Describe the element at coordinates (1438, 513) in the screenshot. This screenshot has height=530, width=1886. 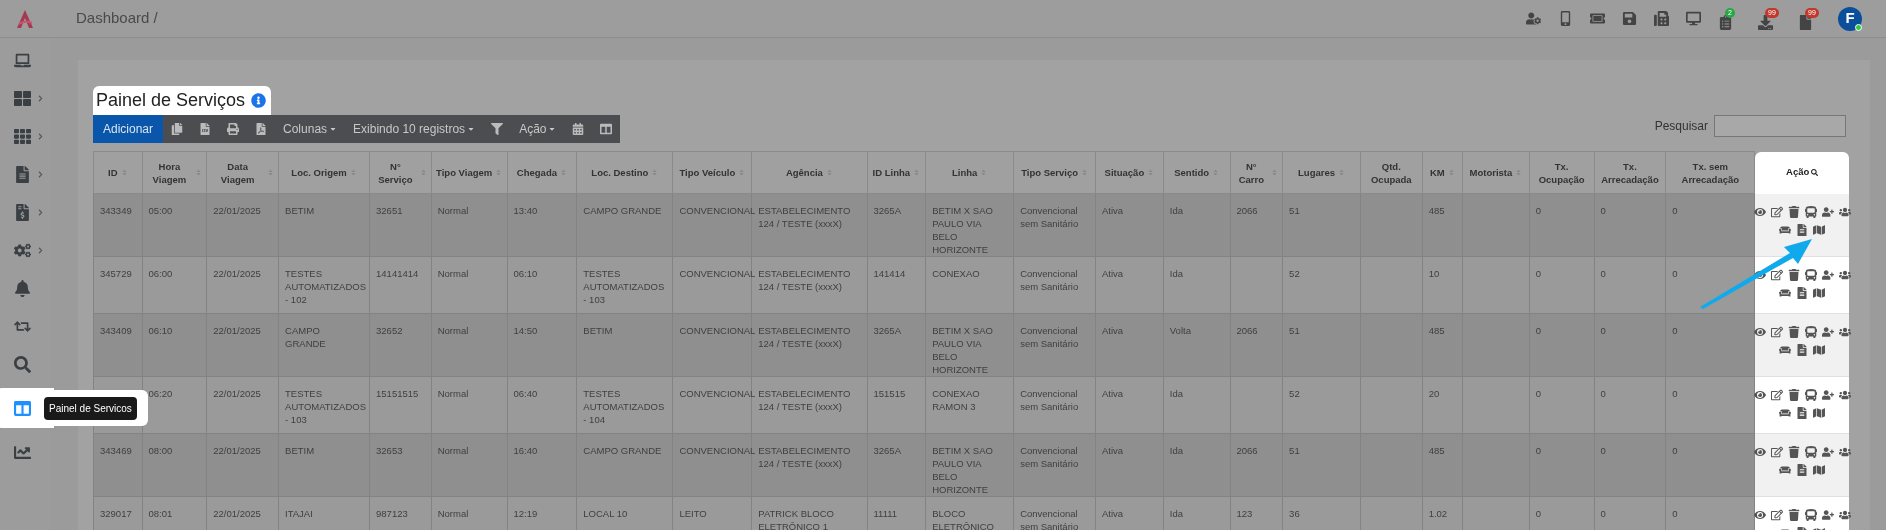
I see `table-cell: 1.02` at that location.